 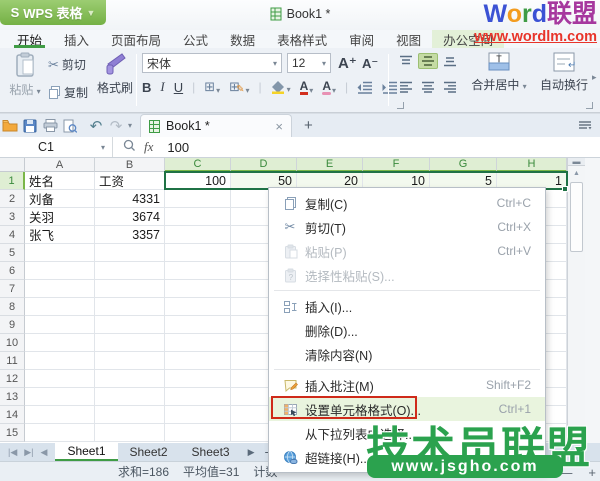 I want to click on column-header-A: A, so click(x=60, y=165).